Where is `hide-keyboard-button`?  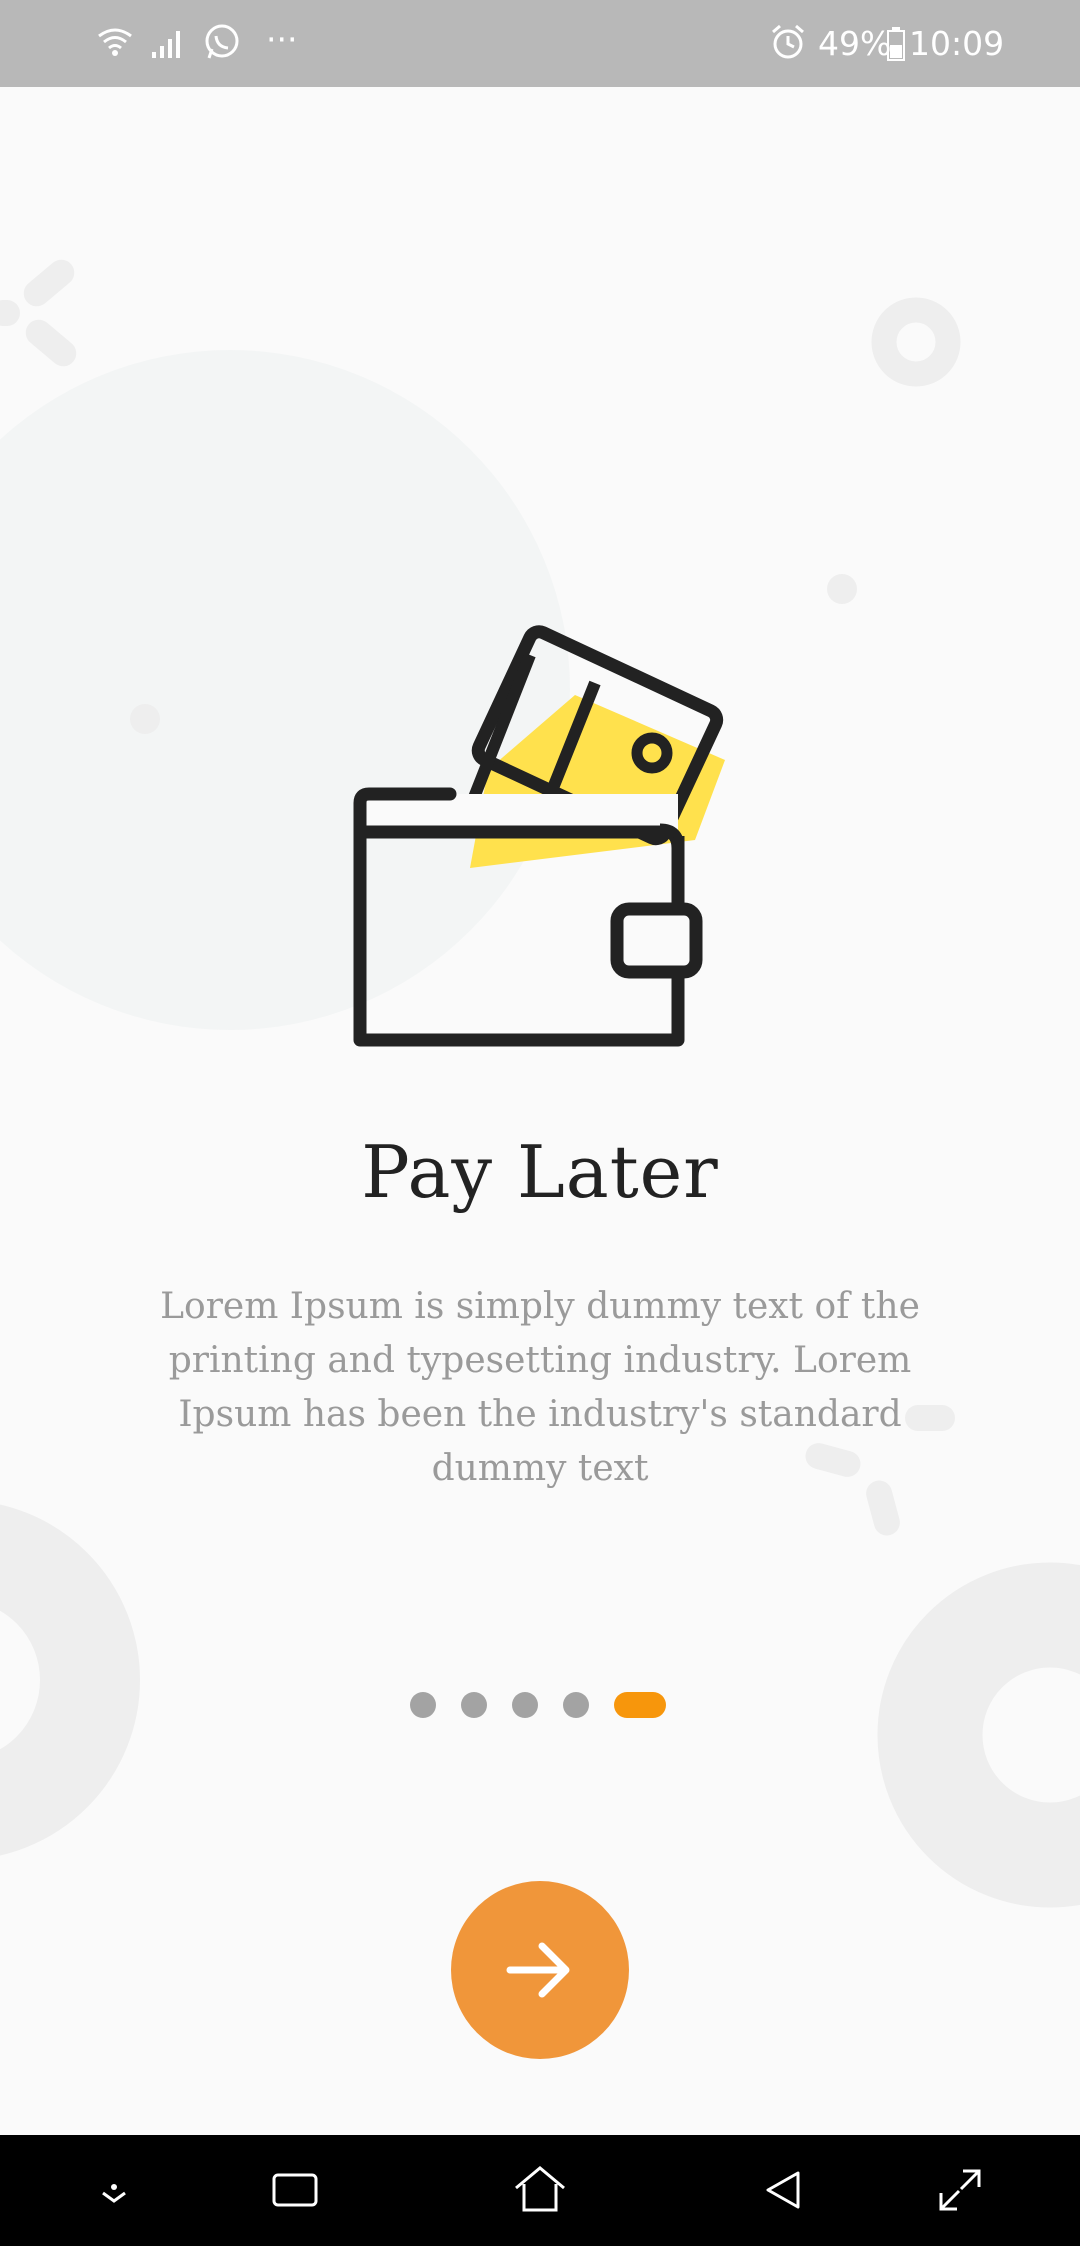 hide-keyboard-button is located at coordinates (114, 2190).